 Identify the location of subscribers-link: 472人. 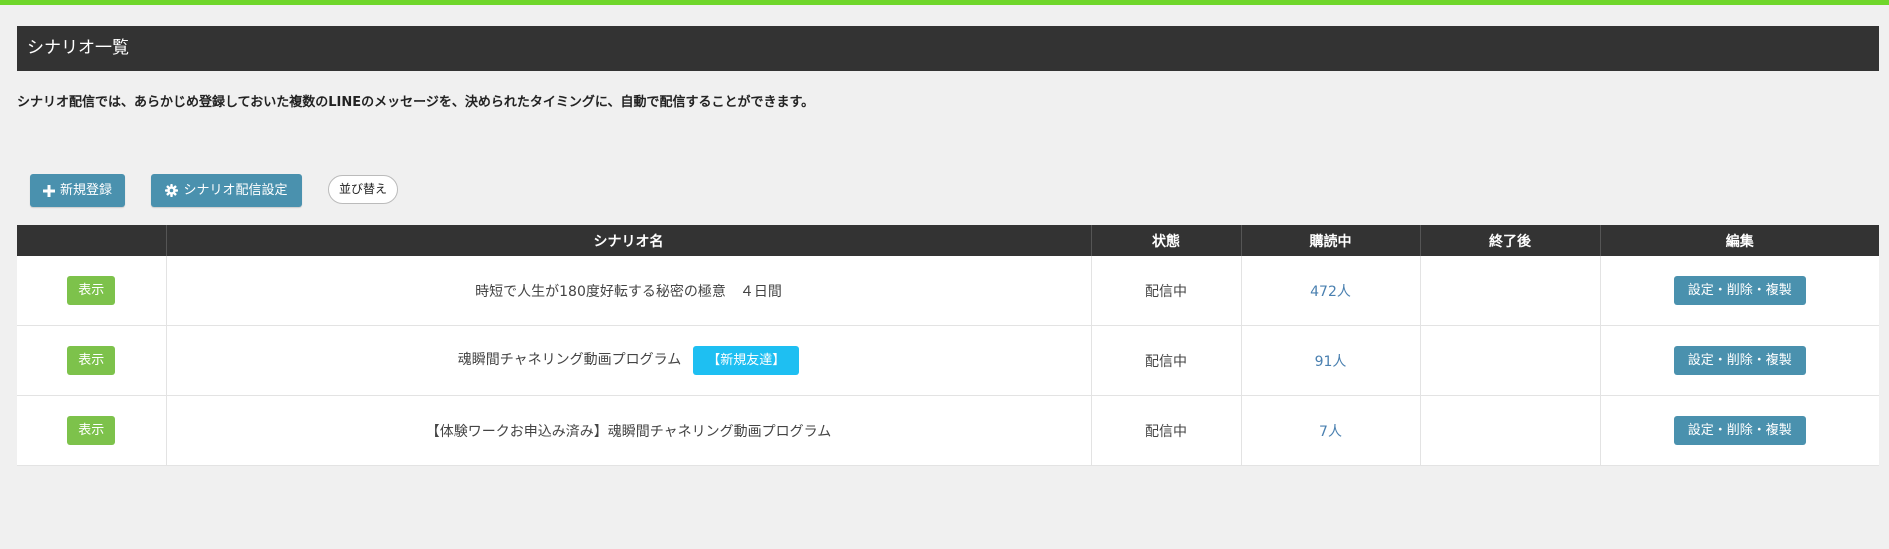
(1330, 292).